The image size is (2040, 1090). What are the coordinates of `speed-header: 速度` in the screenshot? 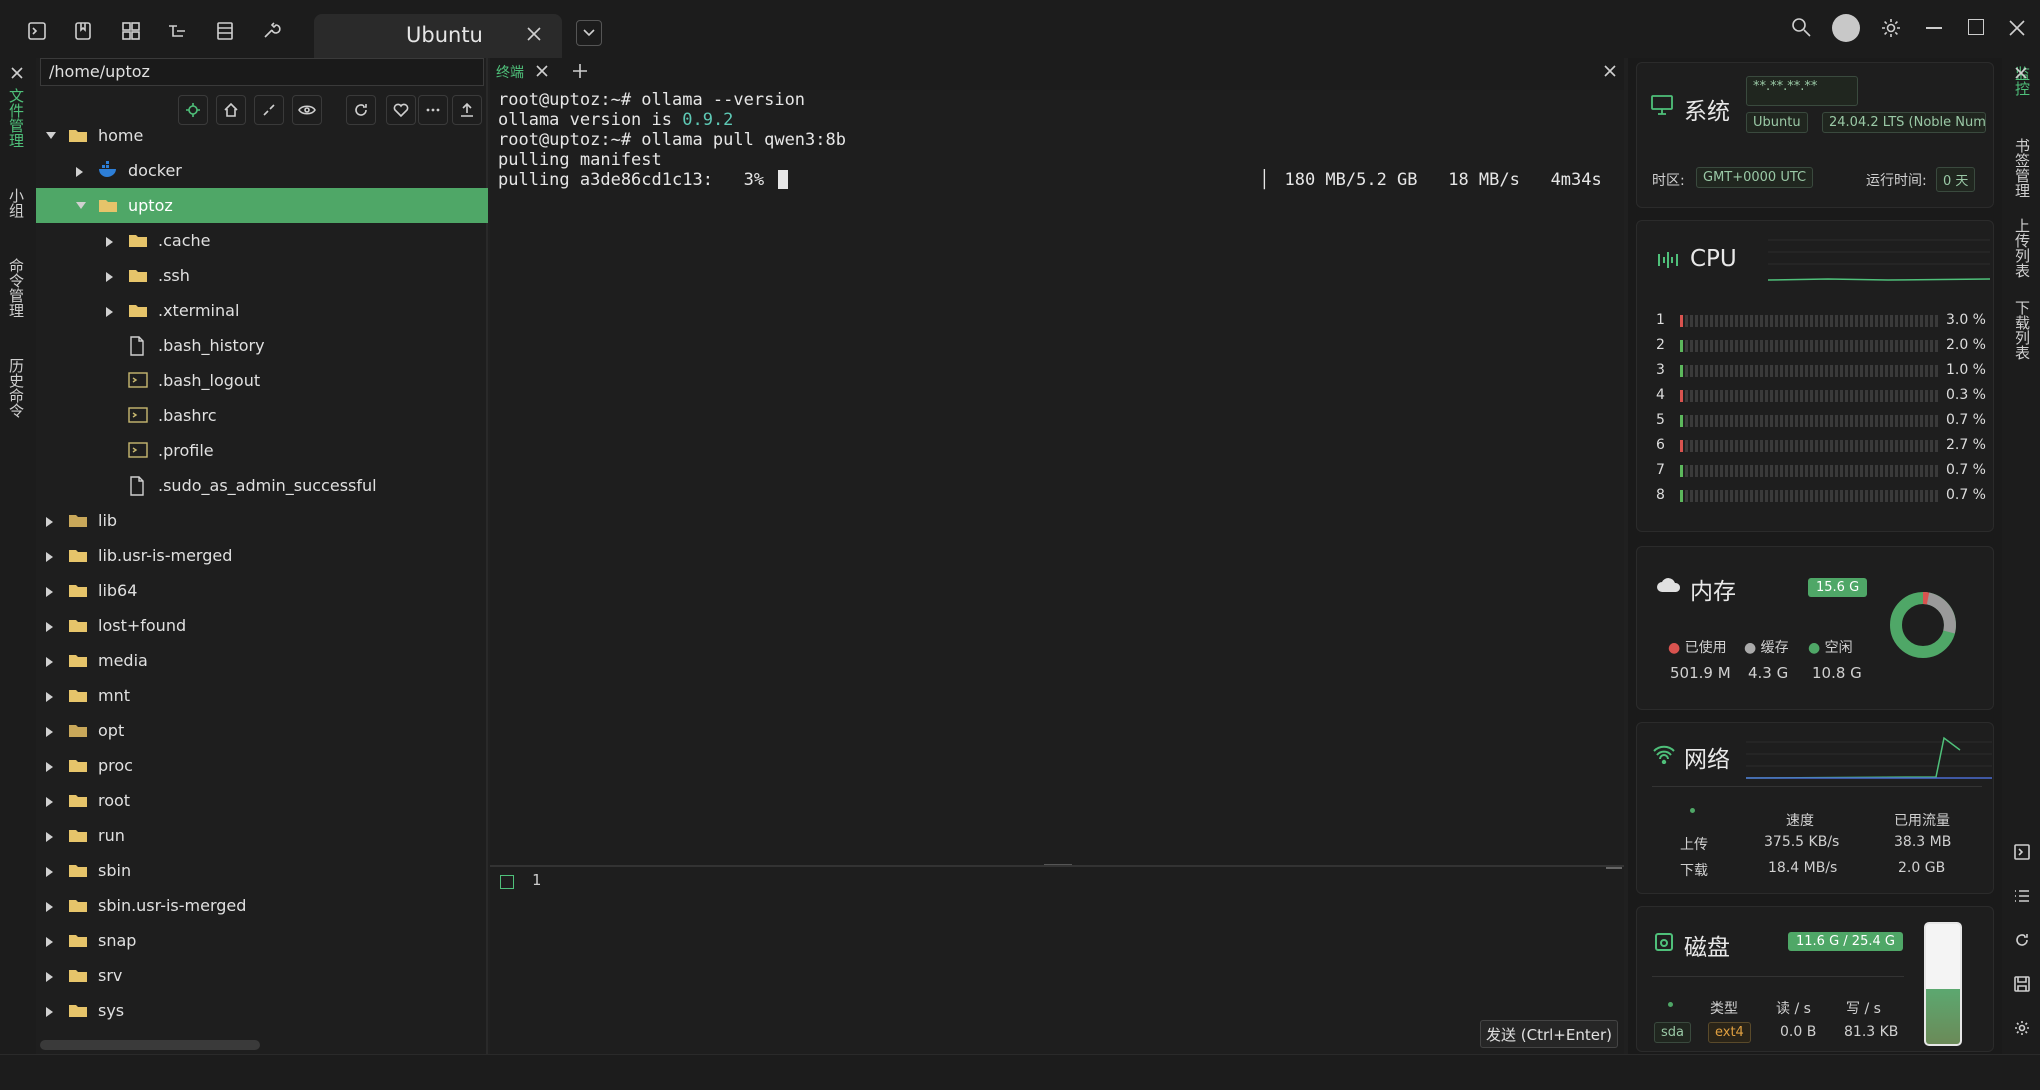 It's located at (1800, 821).